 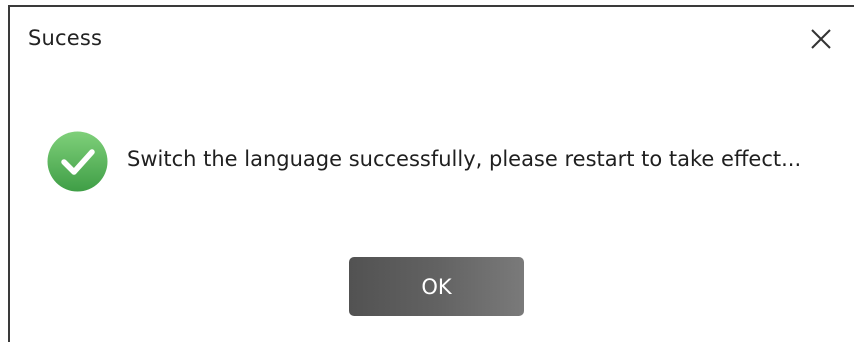 I want to click on close-icon, so click(x=821, y=39).